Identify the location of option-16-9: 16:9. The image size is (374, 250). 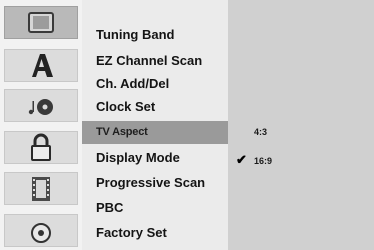
(263, 161).